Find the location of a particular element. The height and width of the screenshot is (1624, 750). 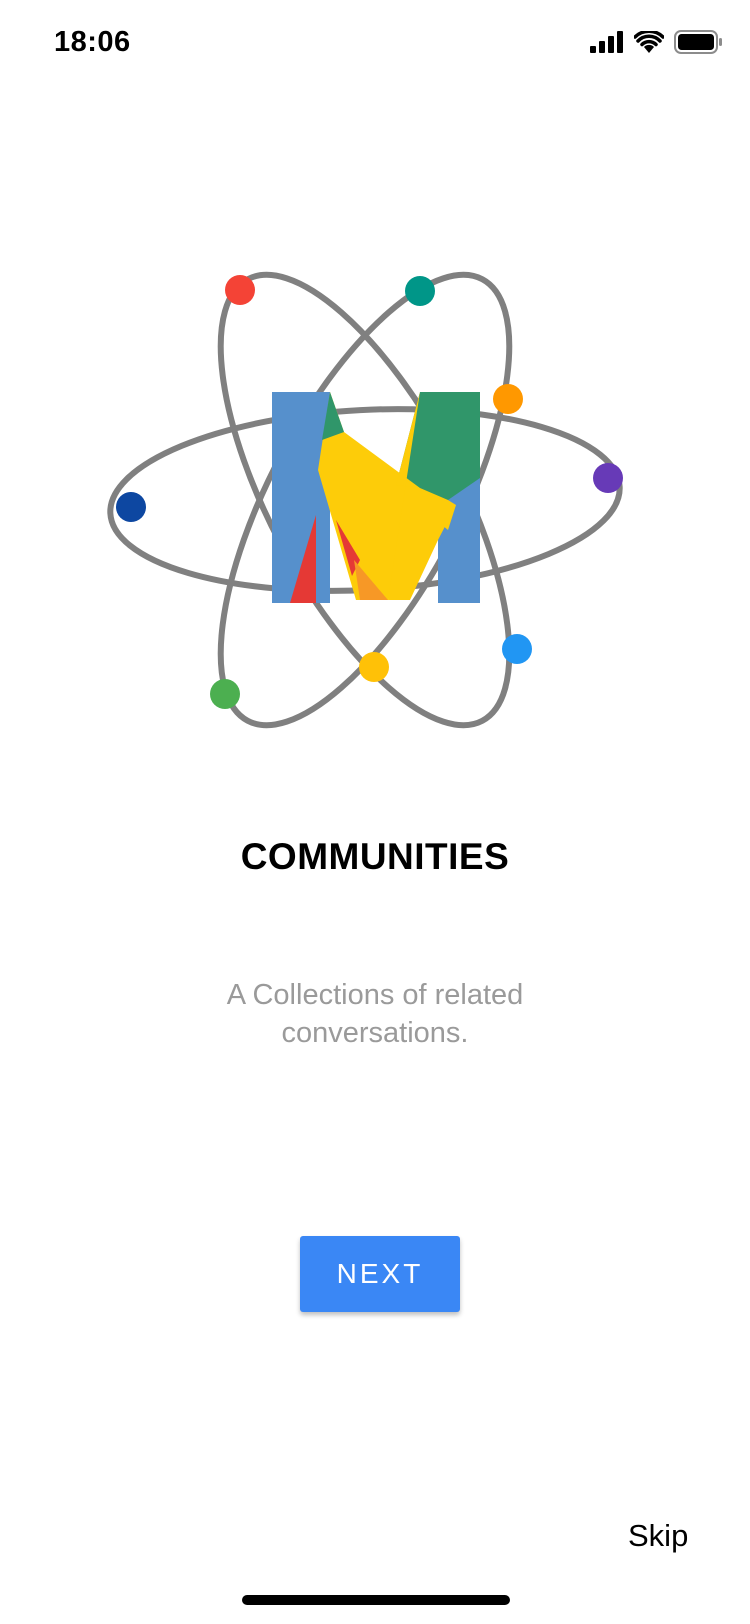

electron-teal is located at coordinates (420, 291).